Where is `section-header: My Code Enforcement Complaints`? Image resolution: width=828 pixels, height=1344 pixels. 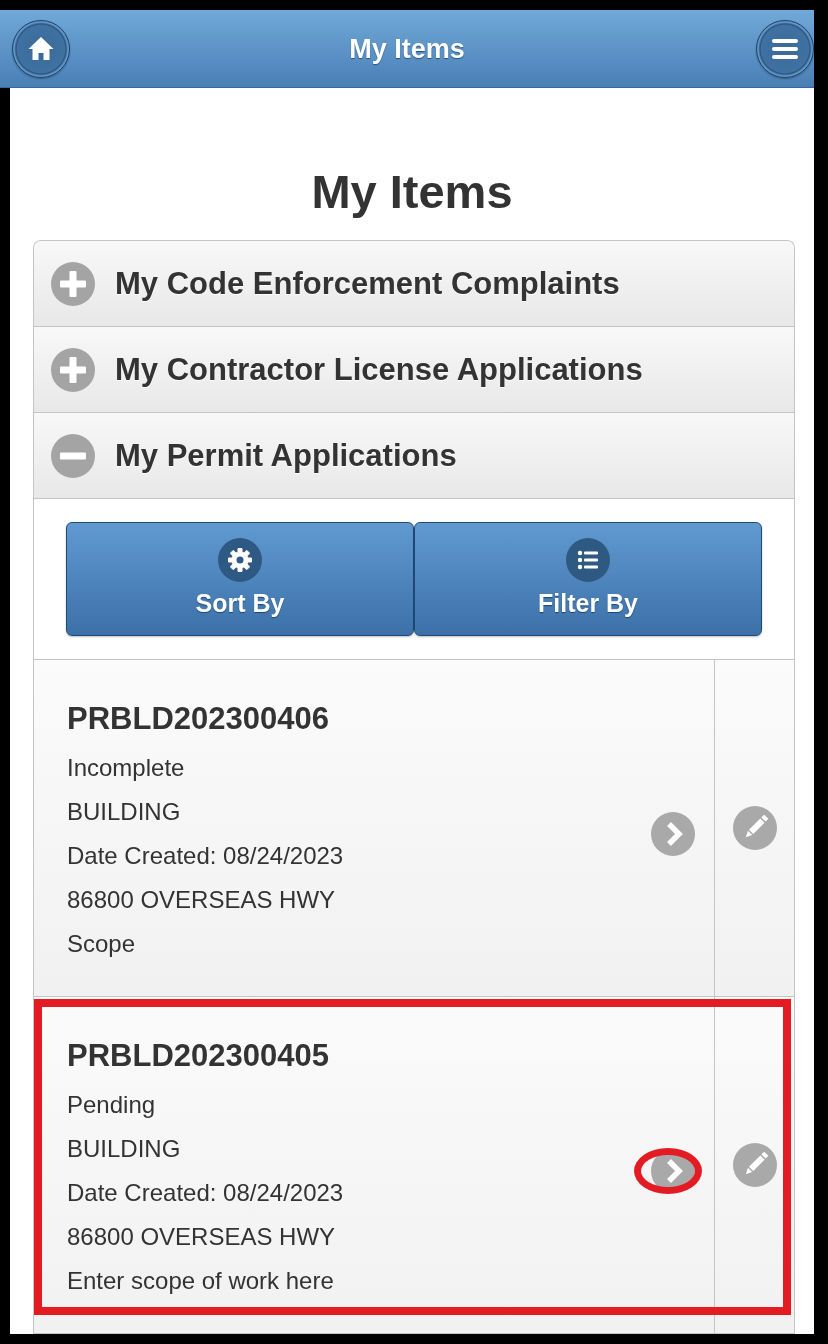 section-header: My Code Enforcement Complaints is located at coordinates (414, 284).